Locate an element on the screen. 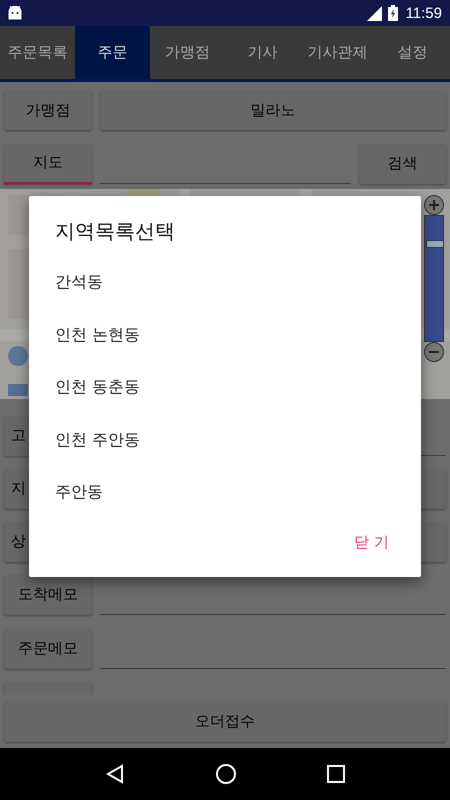 The width and height of the screenshot is (450, 800). back-button is located at coordinates (115, 774).